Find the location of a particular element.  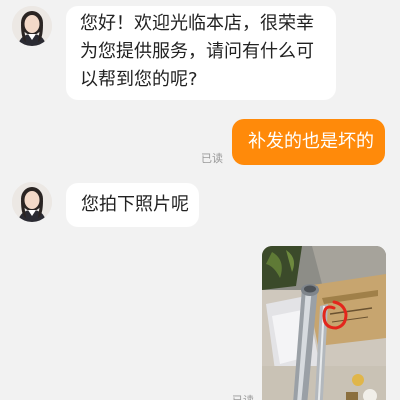

message-text: 补发的也是坏的 is located at coordinates (311, 141).